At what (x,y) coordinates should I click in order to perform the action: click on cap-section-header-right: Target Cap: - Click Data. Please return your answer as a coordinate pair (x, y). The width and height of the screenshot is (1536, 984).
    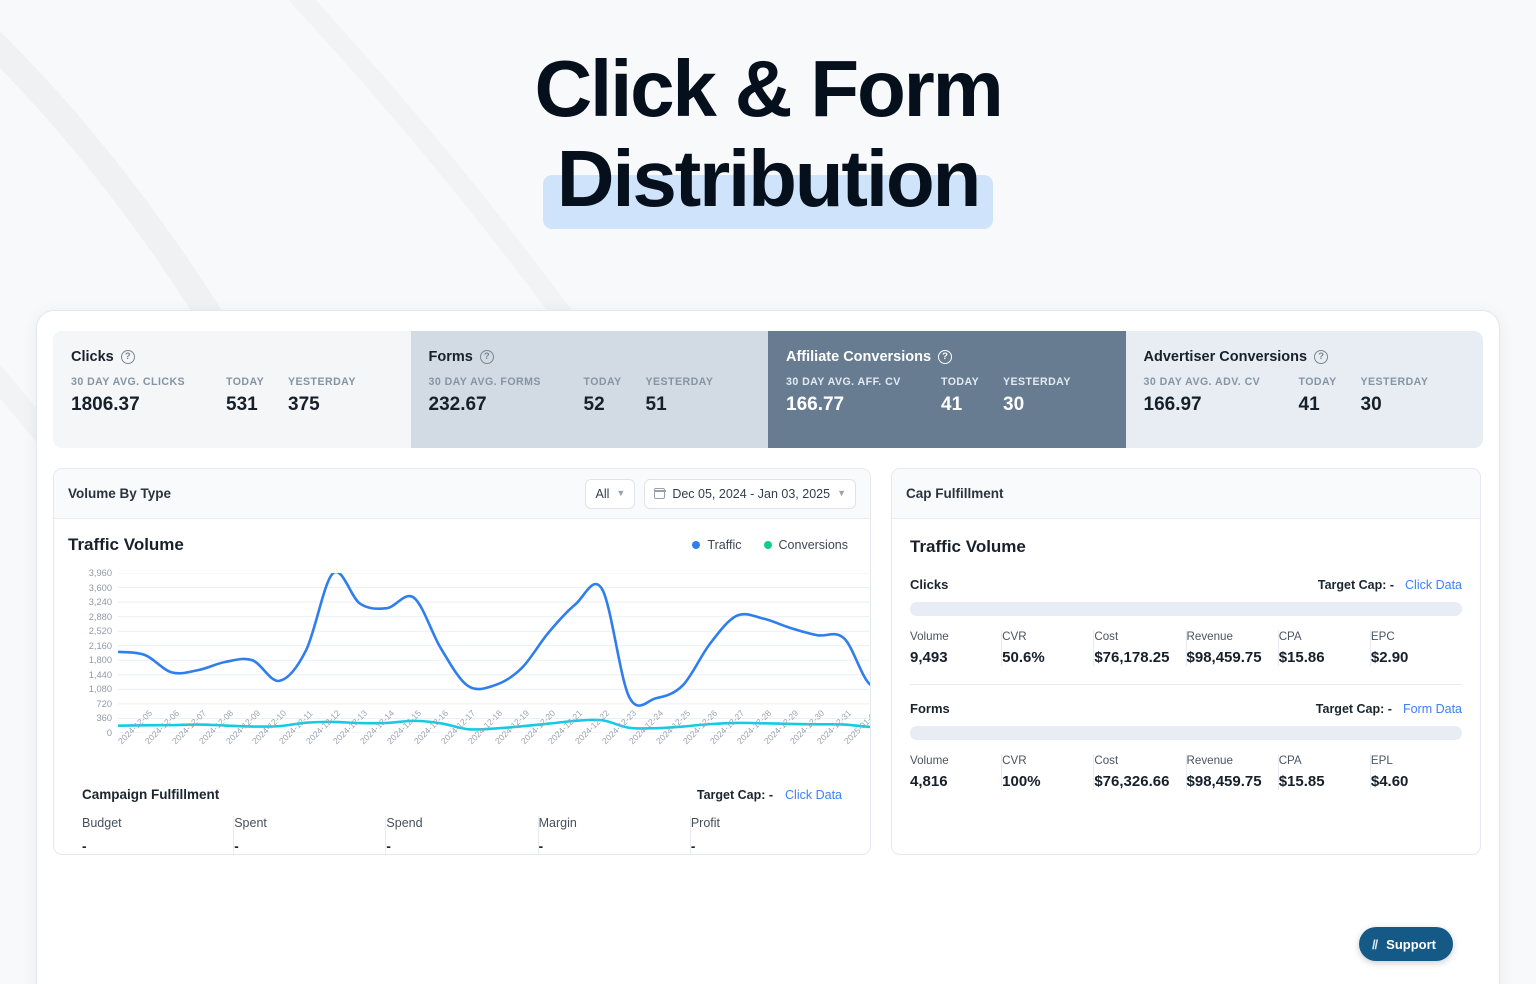
    Looking at the image, I should click on (1390, 585).